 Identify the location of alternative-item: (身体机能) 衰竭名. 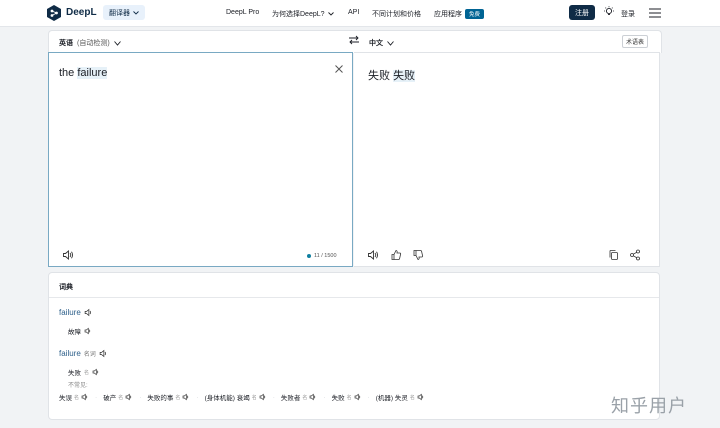
(236, 397).